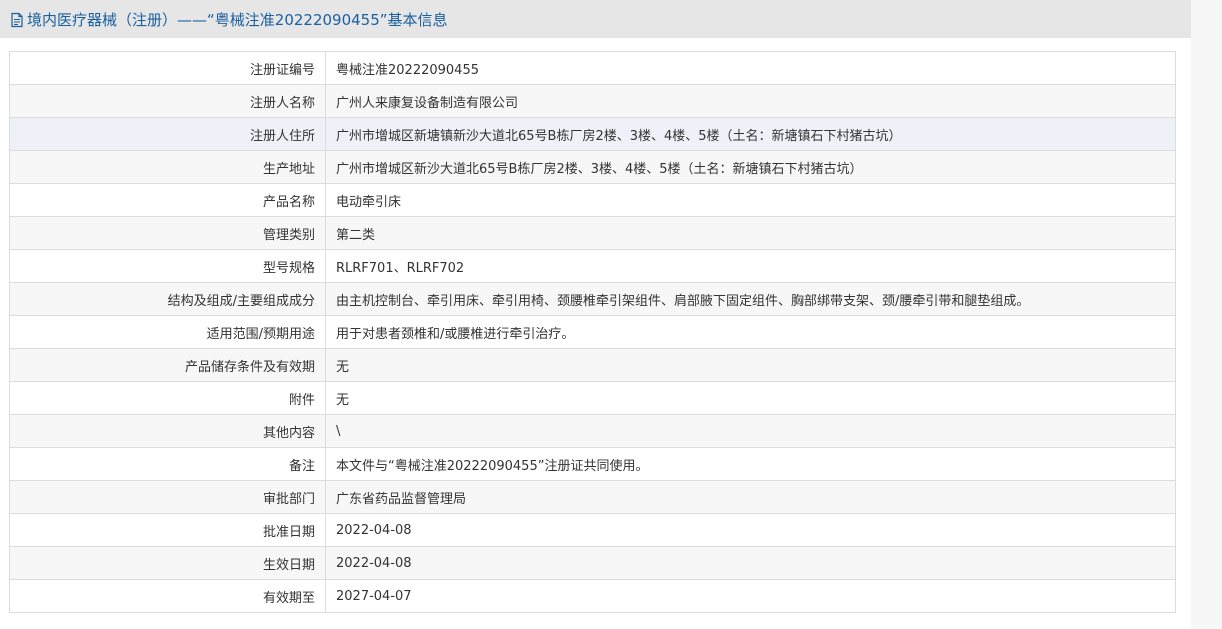 Image resolution: width=1222 pixels, height=629 pixels. I want to click on table-row: 适用范围/预期用途 用于对患者颈椎和/或腰椎进行牵引治疗。, so click(592, 332).